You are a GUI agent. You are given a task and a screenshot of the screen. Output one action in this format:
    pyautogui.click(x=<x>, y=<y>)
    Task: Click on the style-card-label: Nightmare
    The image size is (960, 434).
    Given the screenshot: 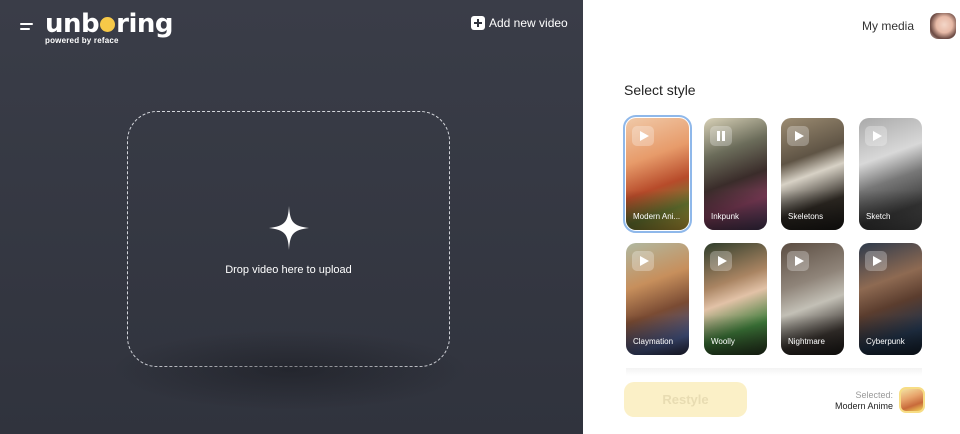 What is the action you would take?
    pyautogui.click(x=806, y=341)
    